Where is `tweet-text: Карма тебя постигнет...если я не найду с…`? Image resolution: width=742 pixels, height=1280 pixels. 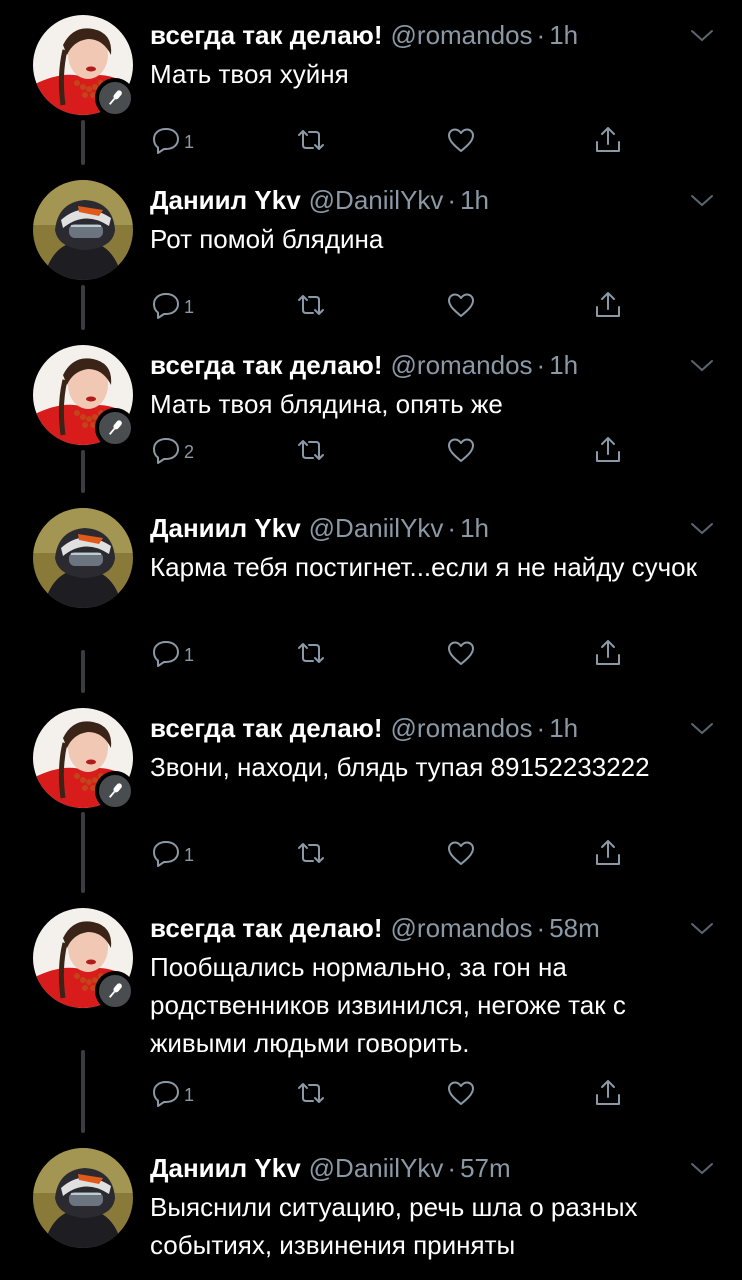 tweet-text: Карма тебя постигнет...если я не найду с… is located at coordinates (423, 567).